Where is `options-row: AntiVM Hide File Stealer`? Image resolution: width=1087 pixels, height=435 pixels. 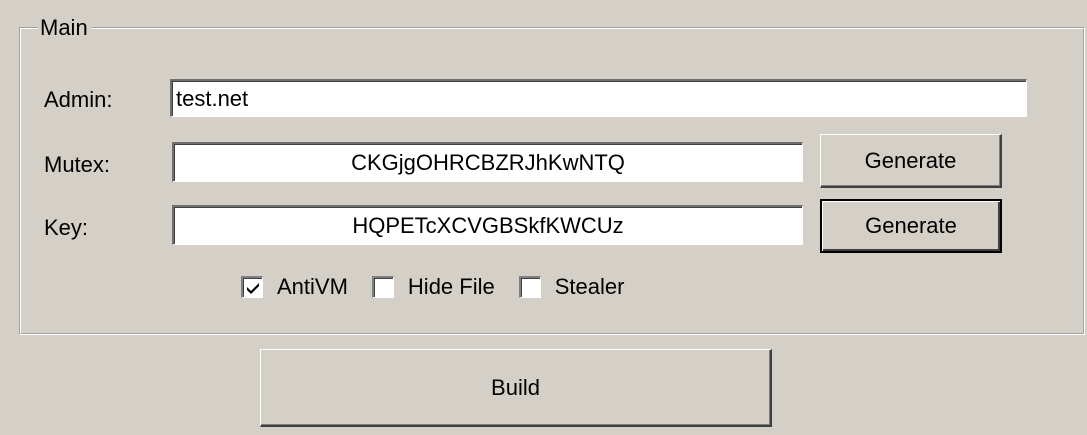
options-row: AntiVM Hide File Stealer is located at coordinates (444, 287).